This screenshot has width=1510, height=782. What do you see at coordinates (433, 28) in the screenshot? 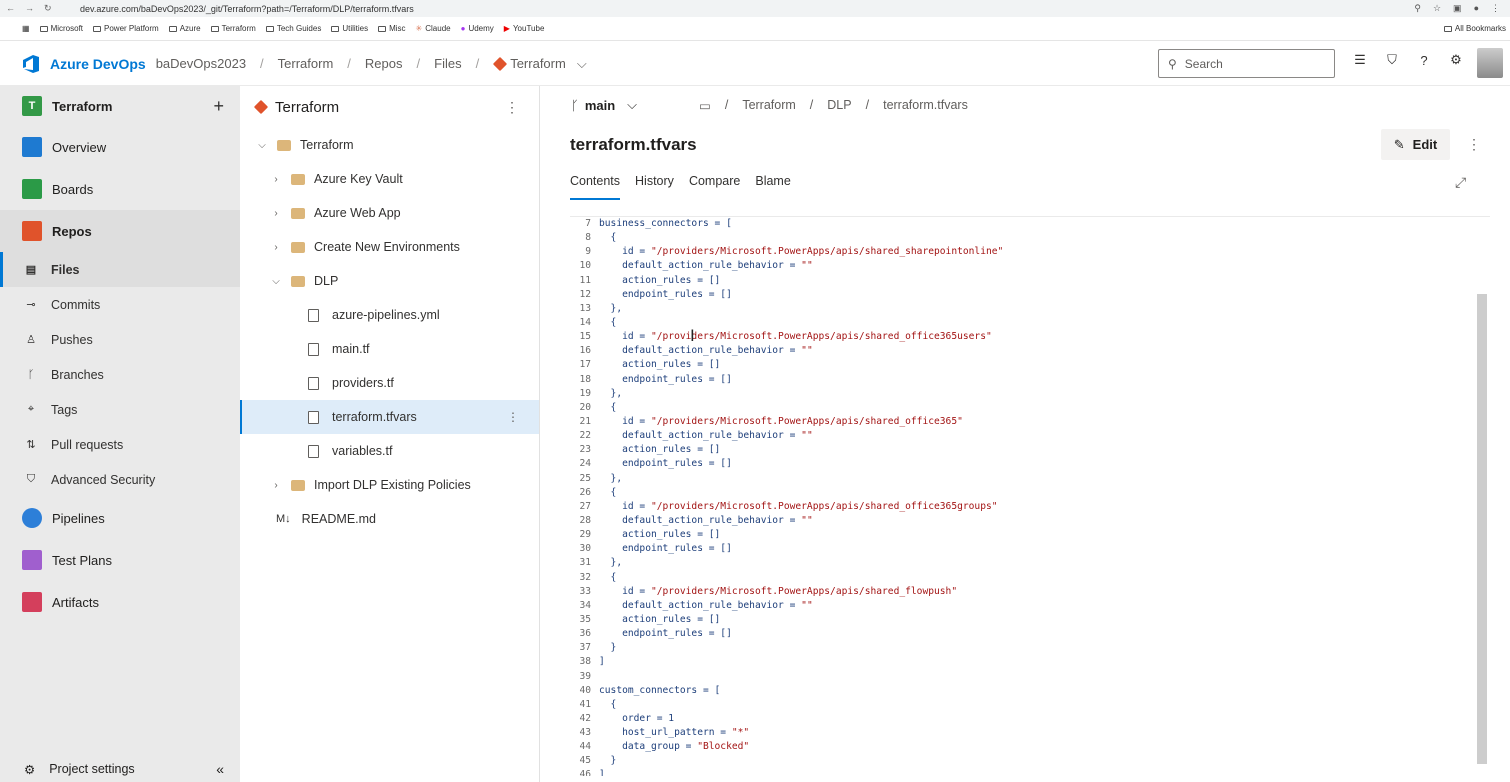
I see `bookmark-claude: ✳ Claude` at bounding box center [433, 28].